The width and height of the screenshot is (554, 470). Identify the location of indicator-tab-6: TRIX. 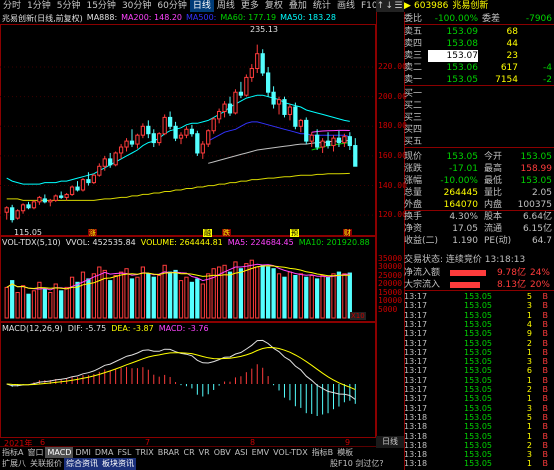
(144, 453).